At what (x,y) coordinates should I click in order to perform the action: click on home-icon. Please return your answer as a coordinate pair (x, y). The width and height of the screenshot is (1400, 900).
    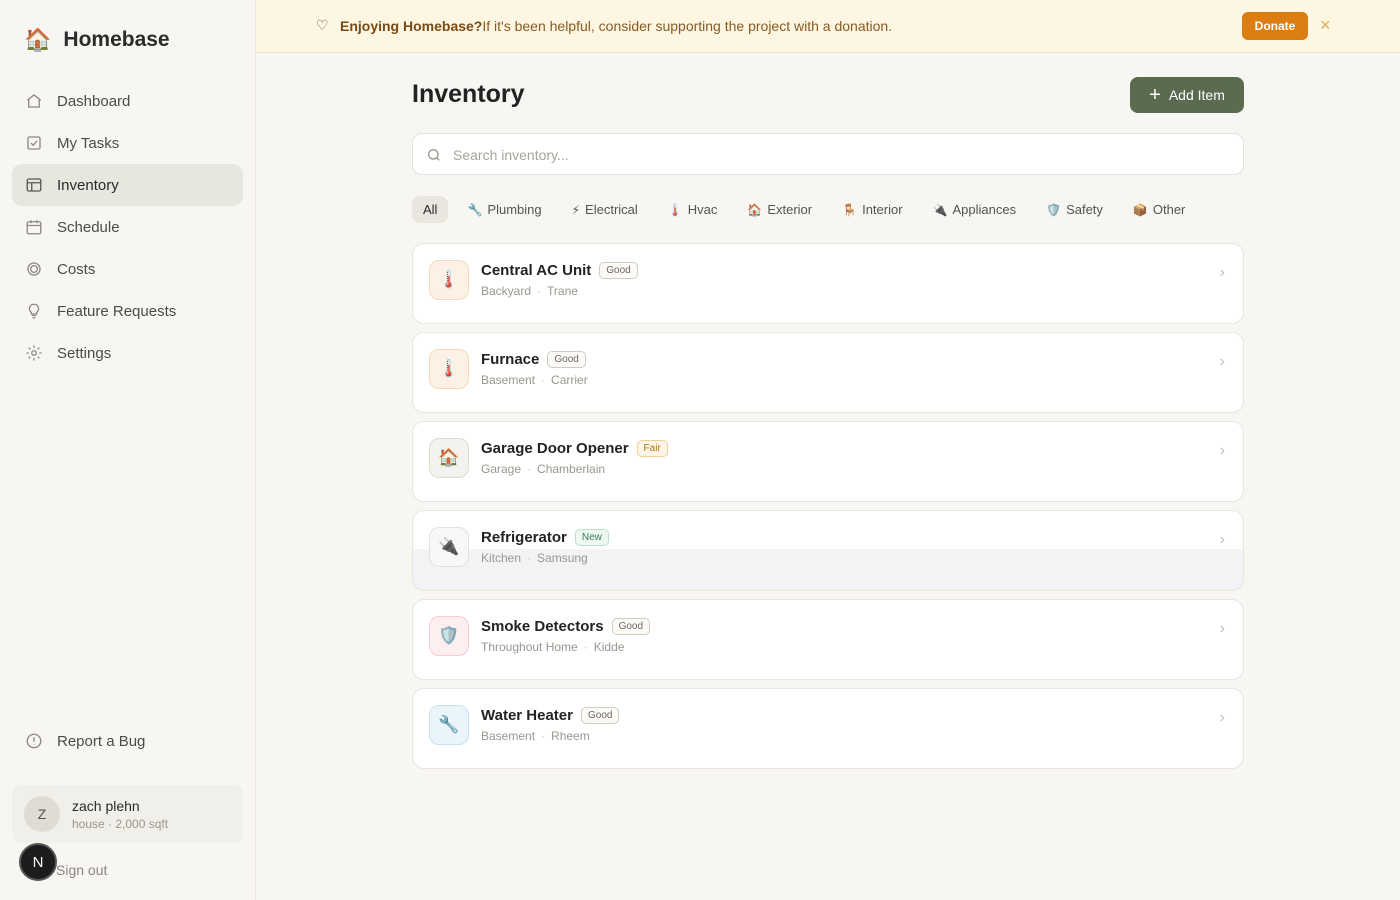
    Looking at the image, I should click on (34, 101).